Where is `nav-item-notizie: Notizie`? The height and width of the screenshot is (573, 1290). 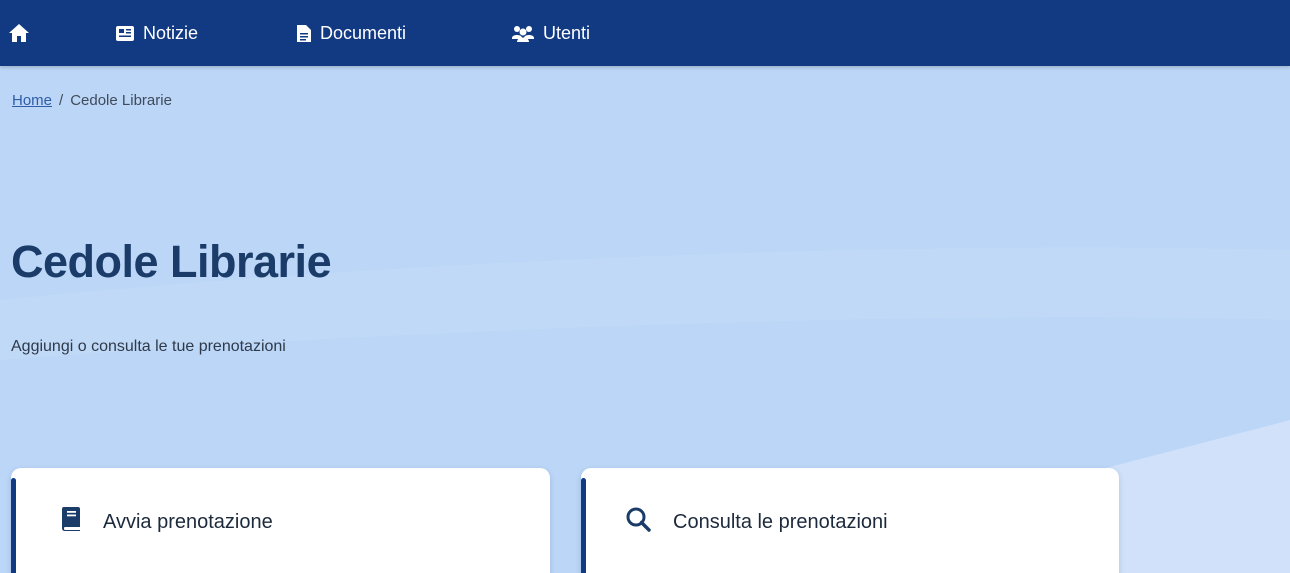 nav-item-notizie: Notizie is located at coordinates (156, 33).